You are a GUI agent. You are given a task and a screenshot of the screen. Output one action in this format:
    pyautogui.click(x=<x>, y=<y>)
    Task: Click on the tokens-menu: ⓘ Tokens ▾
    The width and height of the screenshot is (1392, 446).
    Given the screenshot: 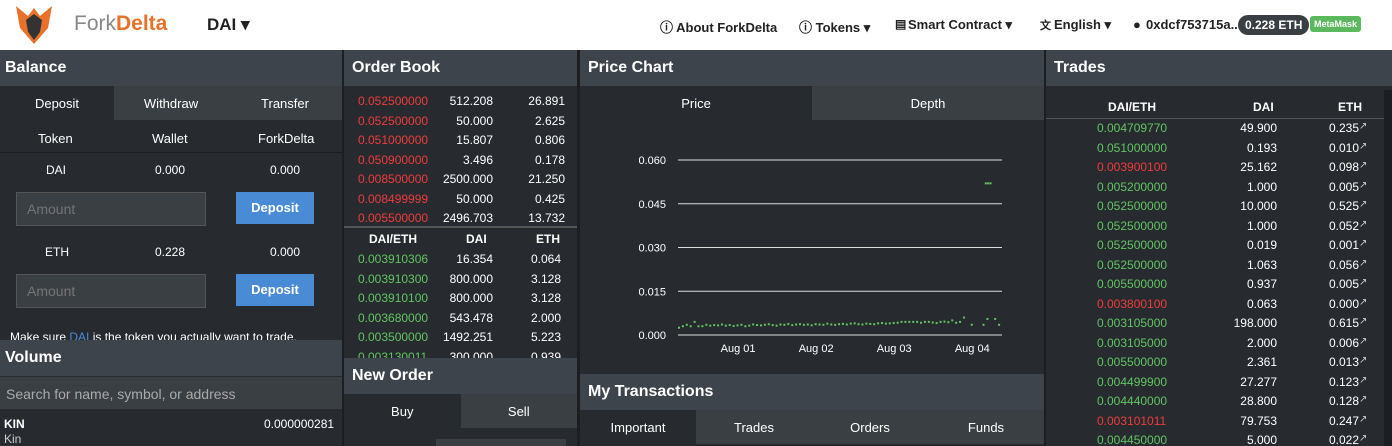 What is the action you would take?
    pyautogui.click(x=834, y=26)
    